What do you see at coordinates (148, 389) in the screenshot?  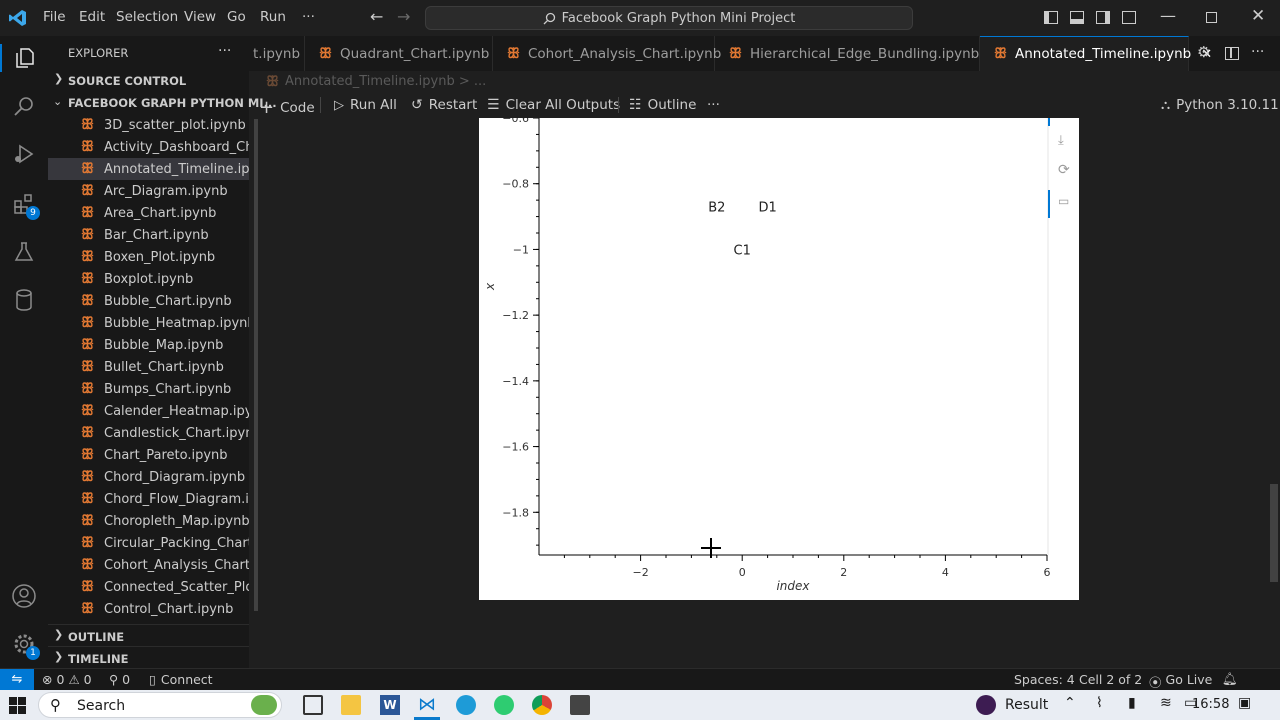 I see `file-item: ꕥ Bumps_Chart.ipynb` at bounding box center [148, 389].